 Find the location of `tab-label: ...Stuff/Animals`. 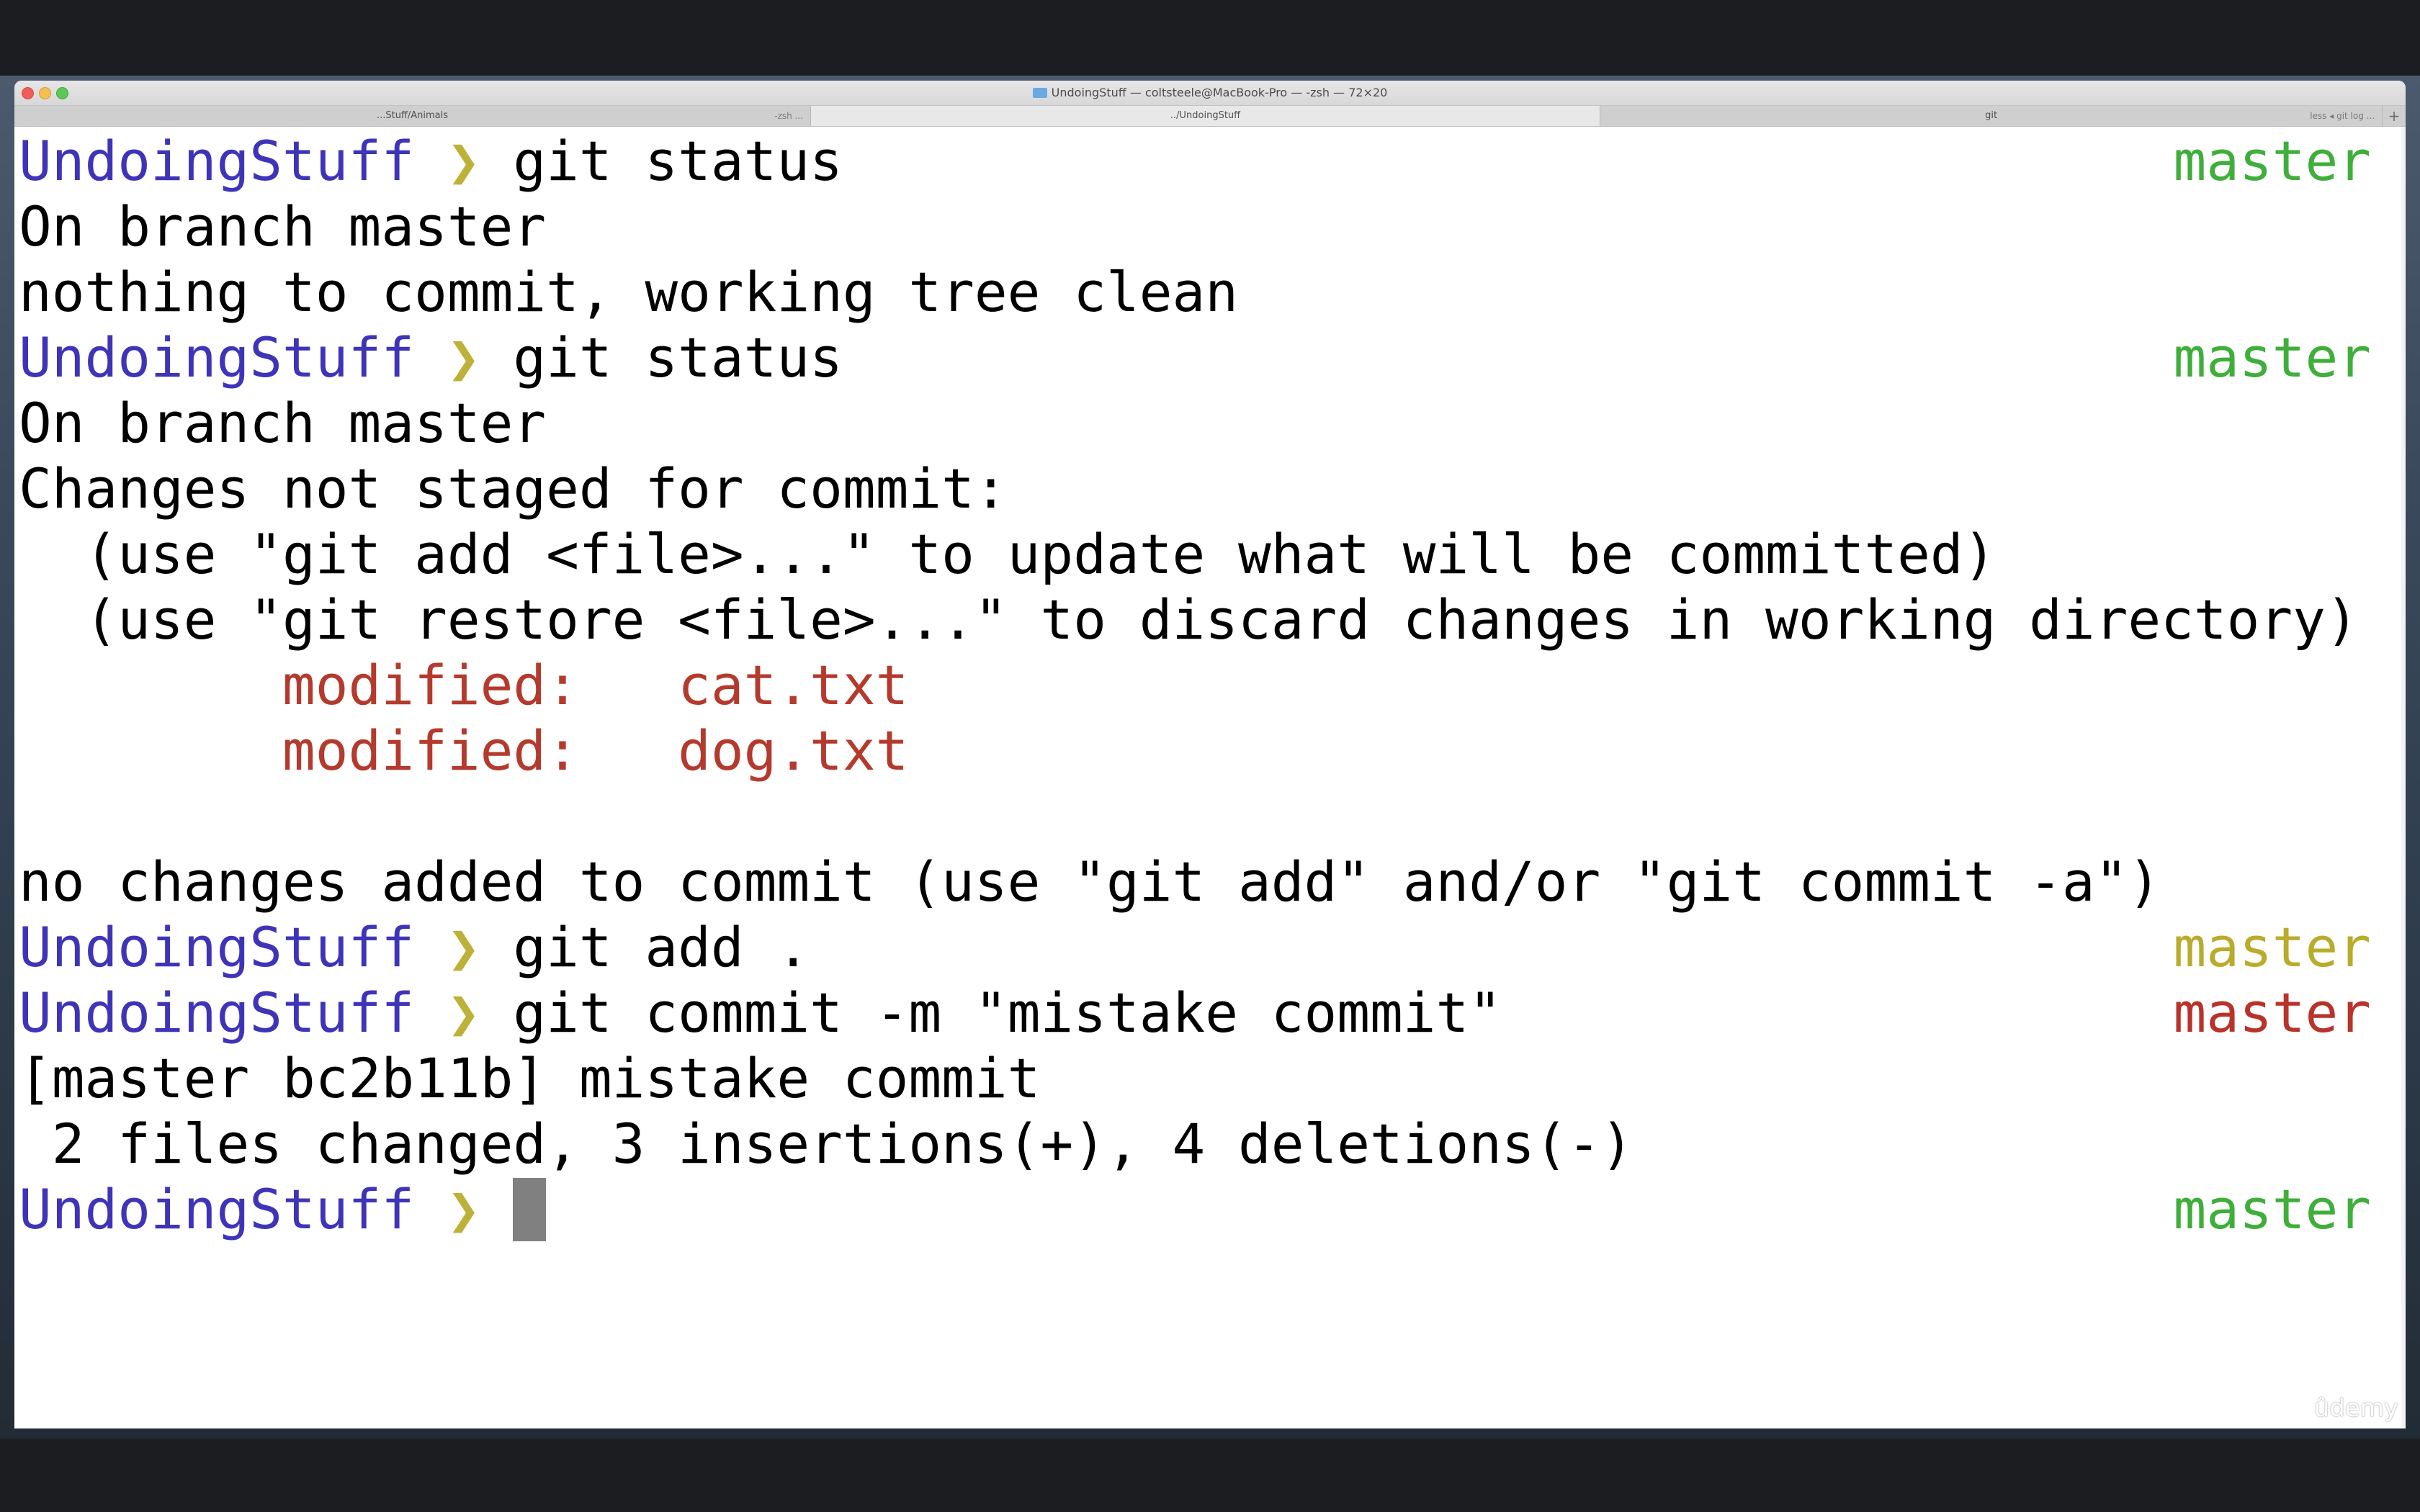

tab-label: ...Stuff/Animals is located at coordinates (412, 115).